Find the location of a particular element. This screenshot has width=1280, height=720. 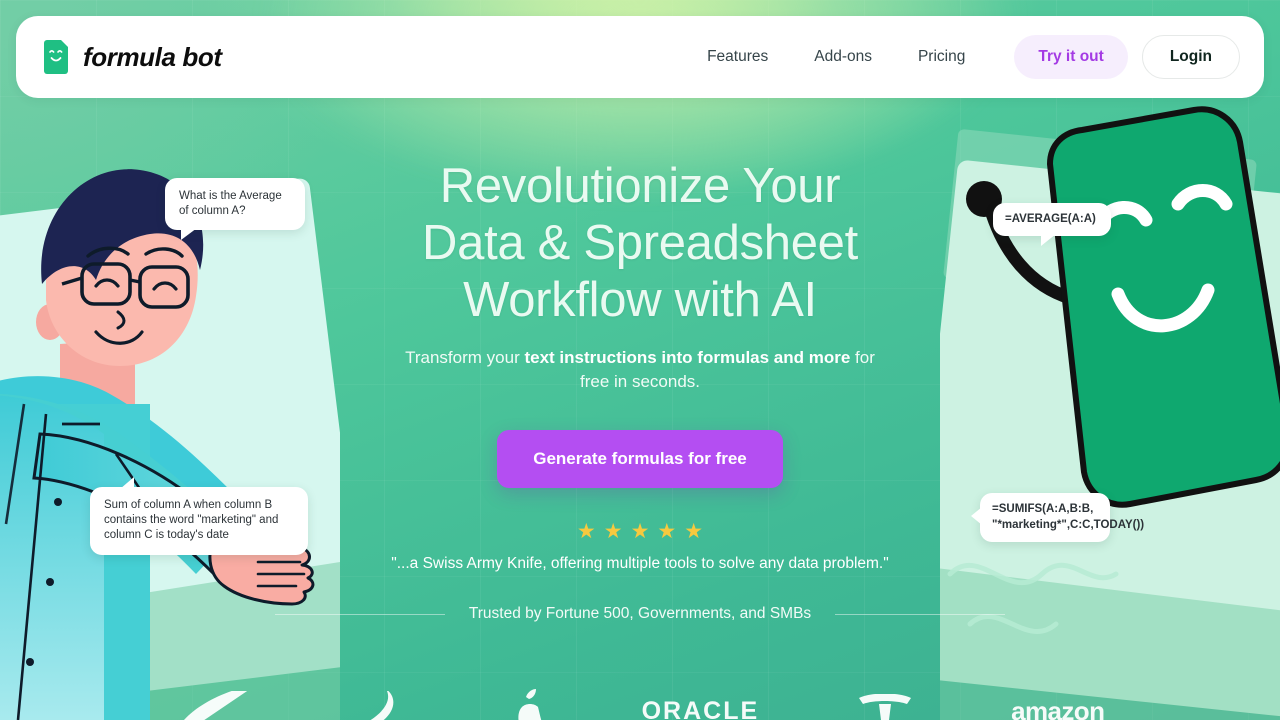

customer-logo-strip: ORACLE amazon is located at coordinates (640, 704).